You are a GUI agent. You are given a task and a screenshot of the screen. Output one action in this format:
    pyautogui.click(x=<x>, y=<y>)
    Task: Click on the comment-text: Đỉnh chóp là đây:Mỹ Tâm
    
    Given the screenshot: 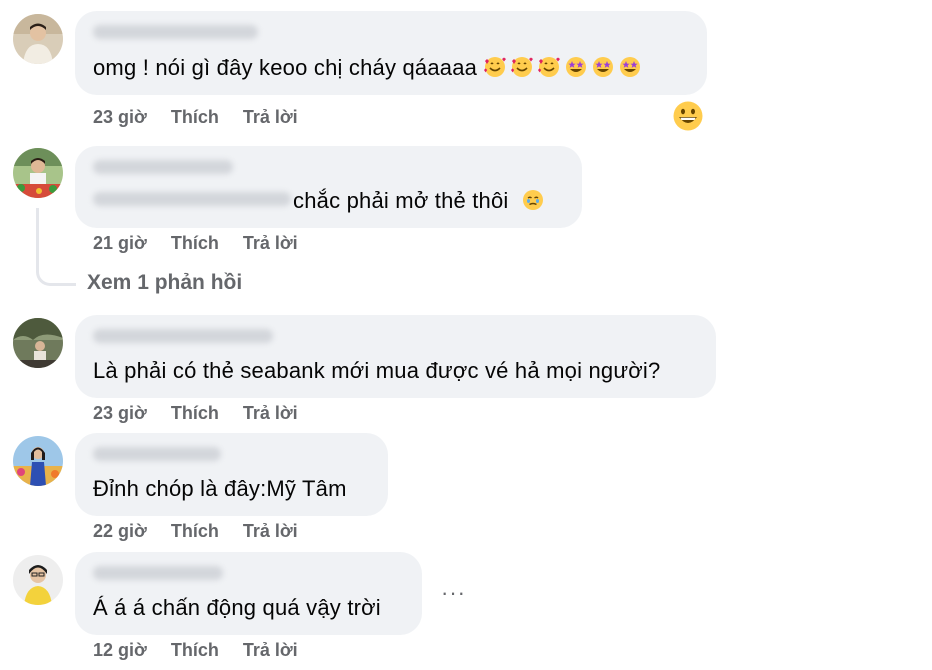 What is the action you would take?
    pyautogui.click(x=220, y=488)
    